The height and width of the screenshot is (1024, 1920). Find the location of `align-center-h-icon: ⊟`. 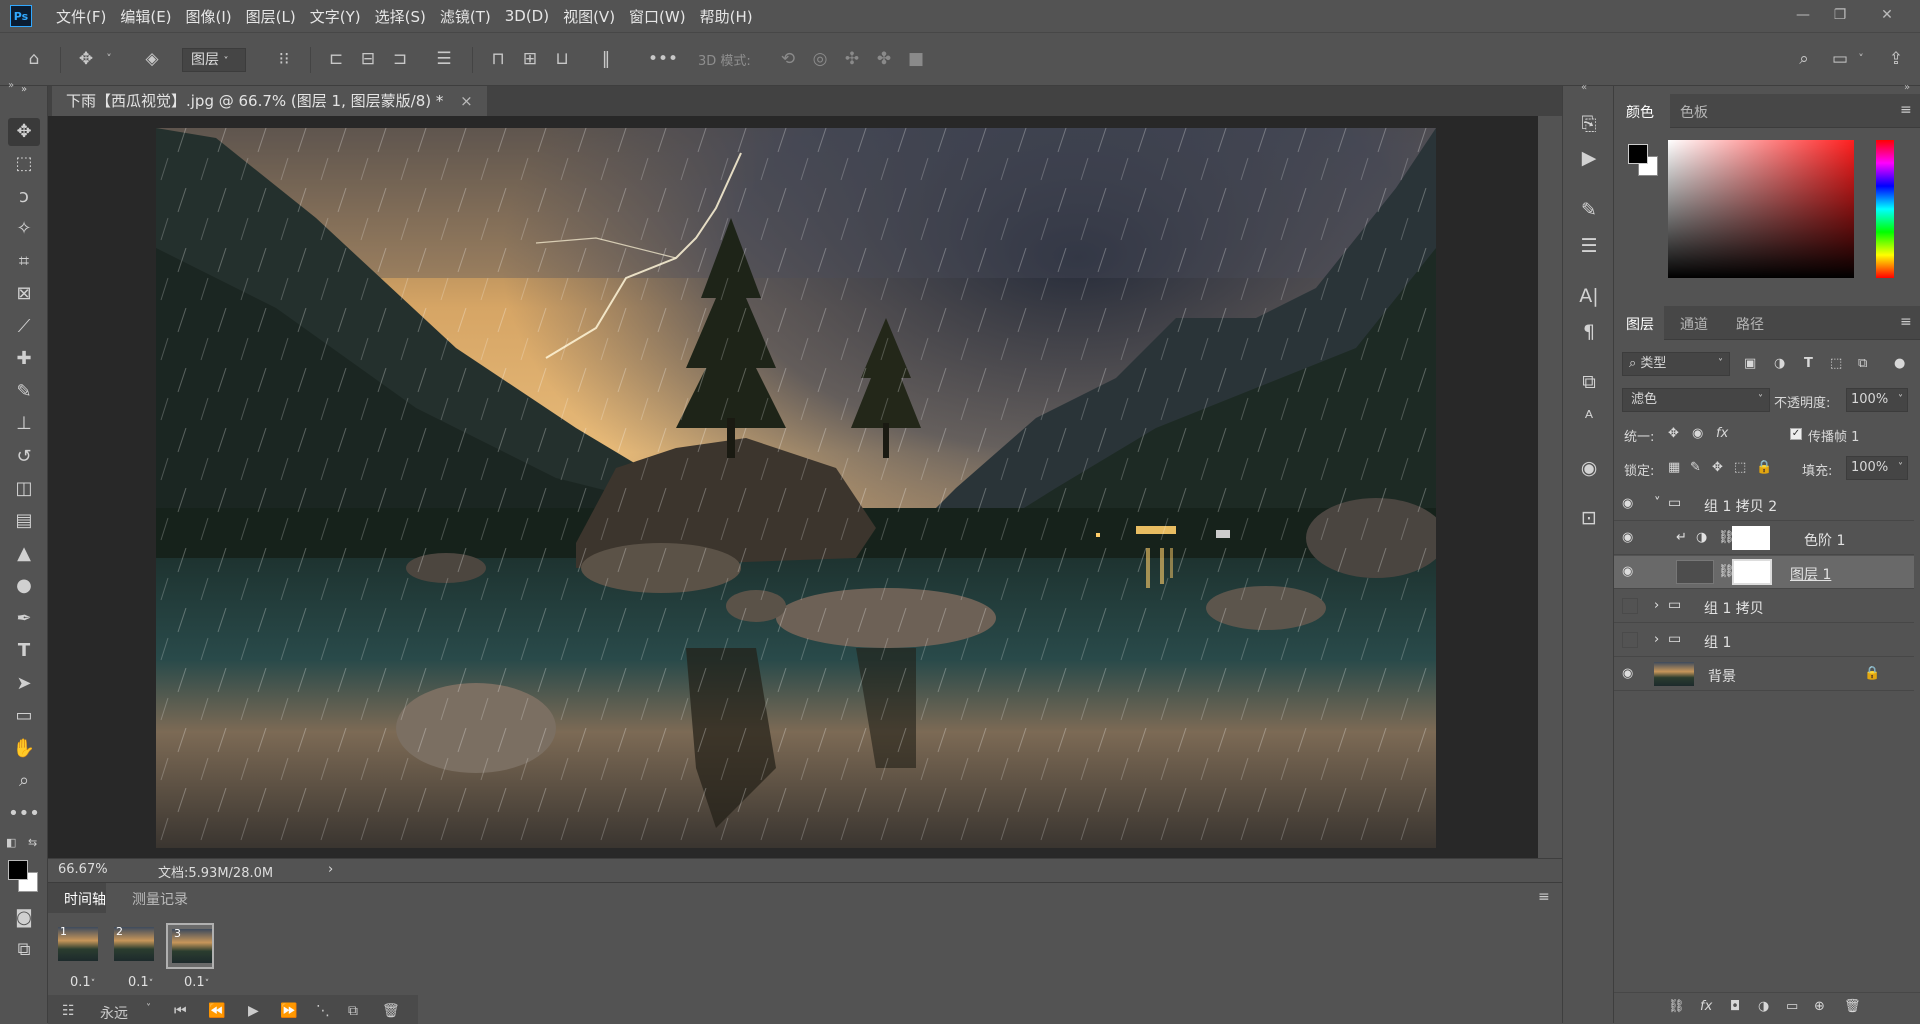

align-center-h-icon: ⊟ is located at coordinates (368, 59).